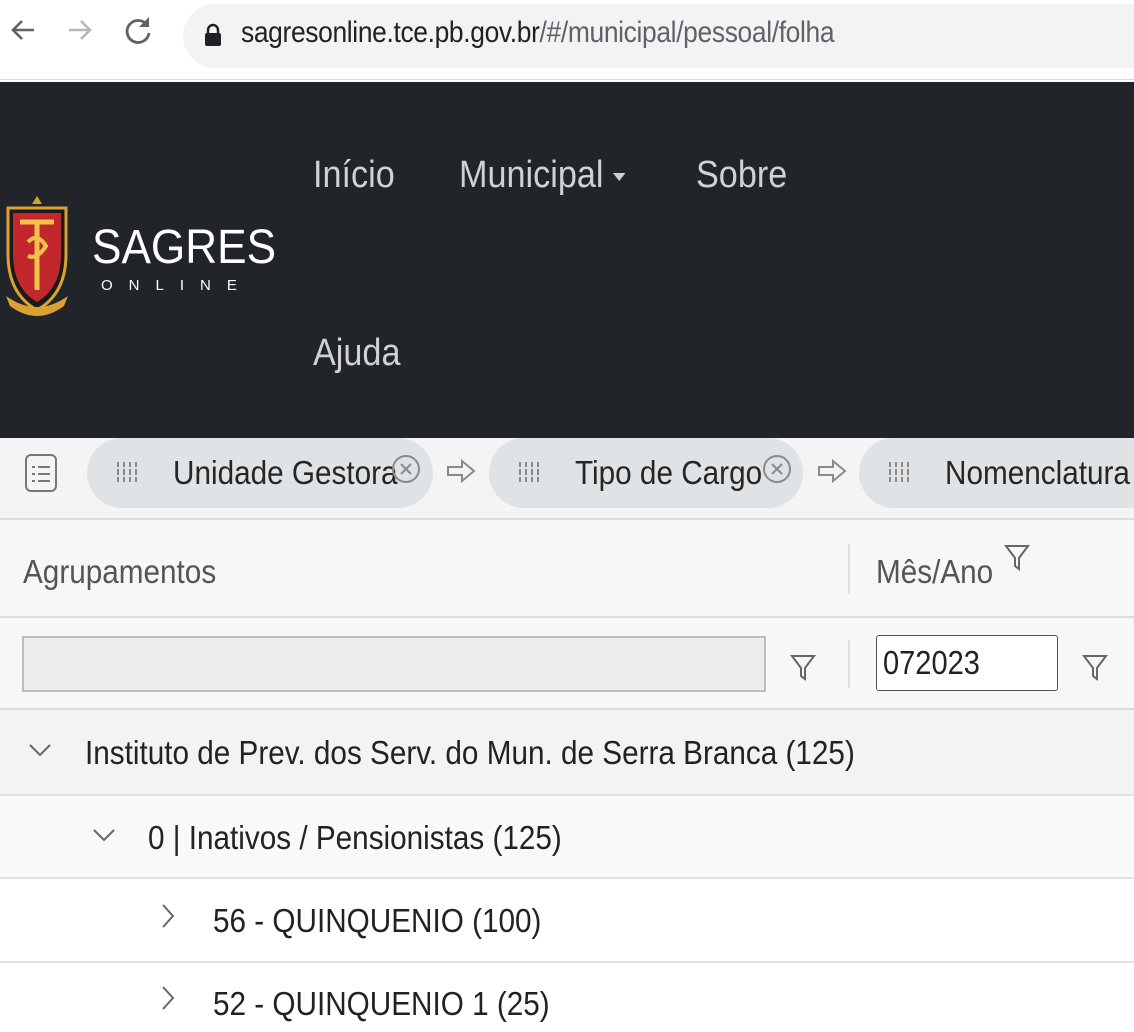 Image resolution: width=1134 pixels, height=1032 pixels. Describe the element at coordinates (567, 921) in the screenshot. I see `tree-row: 56 - QUINQUENIO (100)` at that location.